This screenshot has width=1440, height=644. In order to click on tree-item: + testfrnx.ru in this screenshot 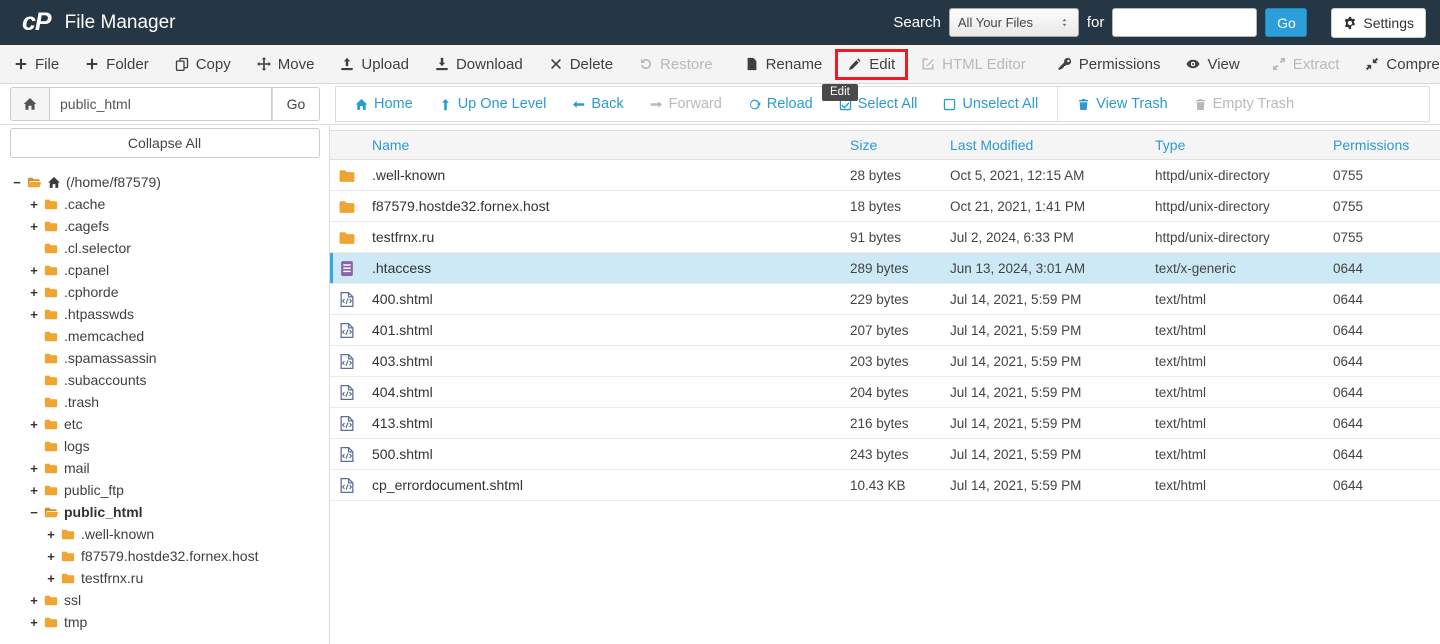, I will do `click(164, 578)`.